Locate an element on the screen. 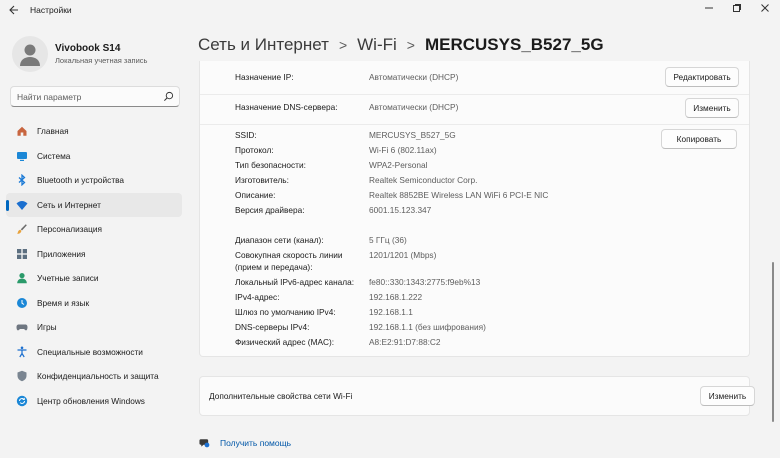  scrollbar is located at coordinates (773, 342).